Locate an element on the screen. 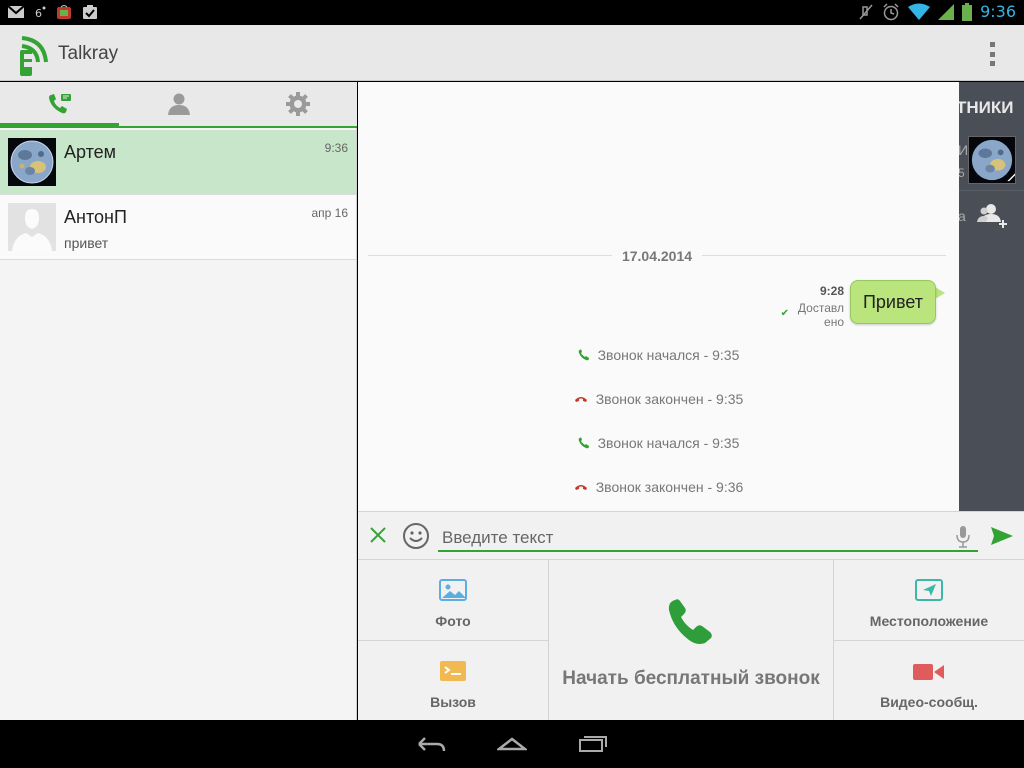  system-nav-bar is located at coordinates (512, 744).